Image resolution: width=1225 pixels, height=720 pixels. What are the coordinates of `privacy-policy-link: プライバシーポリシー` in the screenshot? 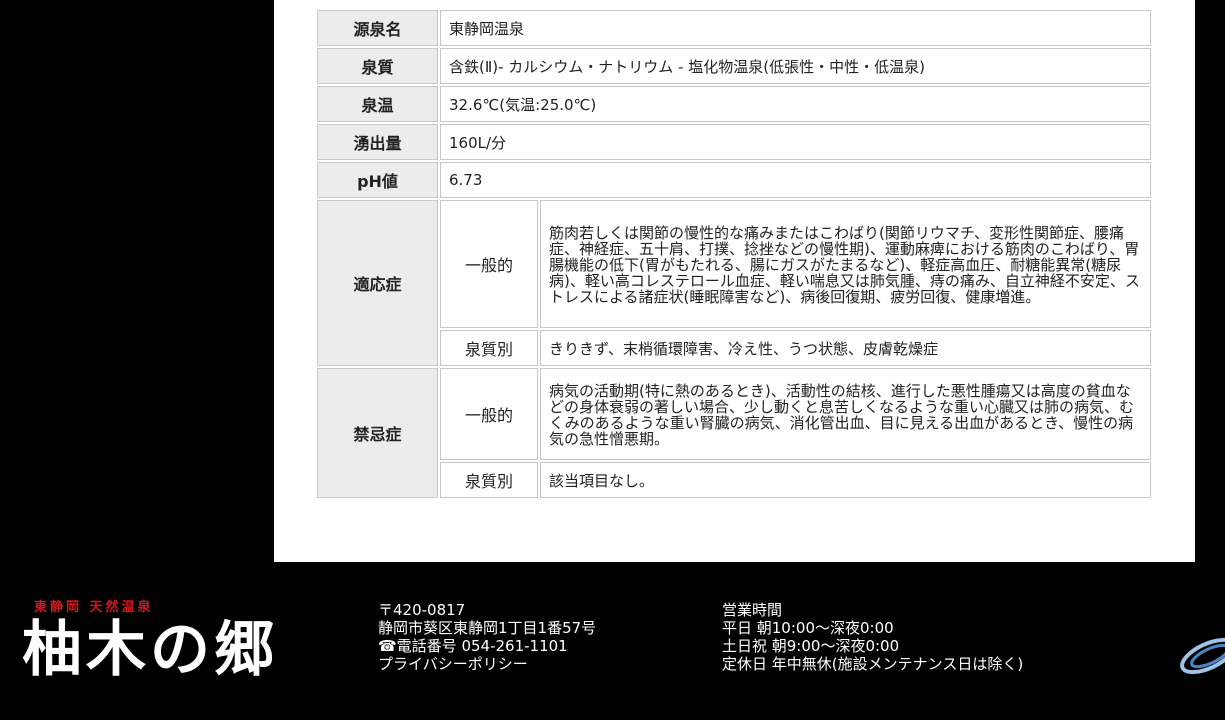 It's located at (487, 664).